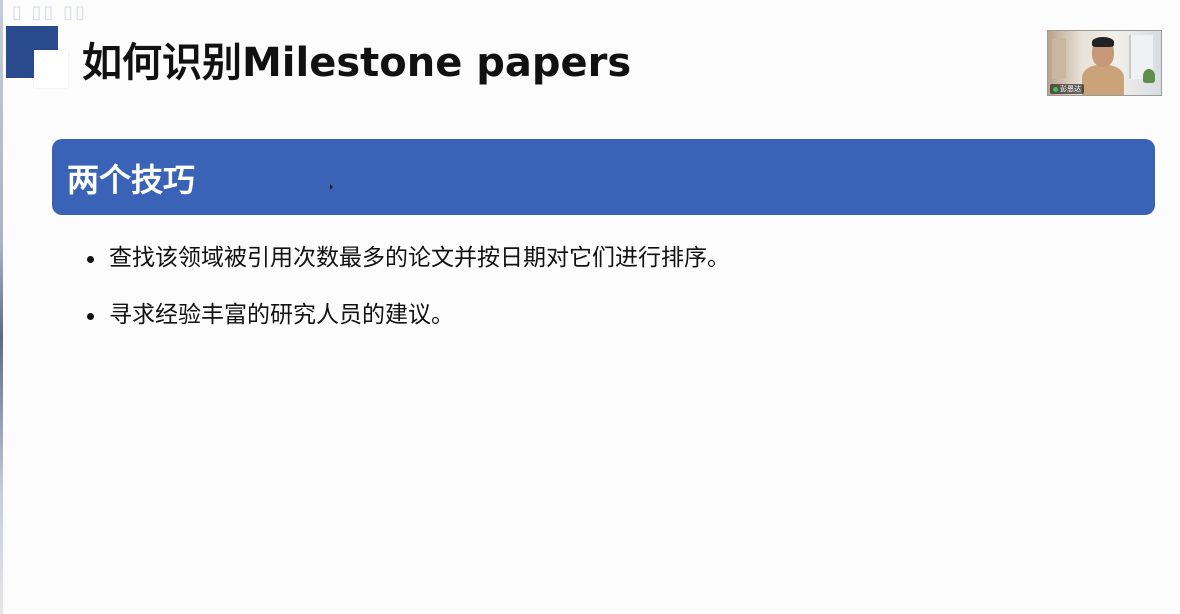 This screenshot has width=1180, height=614. What do you see at coordinates (131, 180) in the screenshot?
I see `section-heading: 两个技巧` at bounding box center [131, 180].